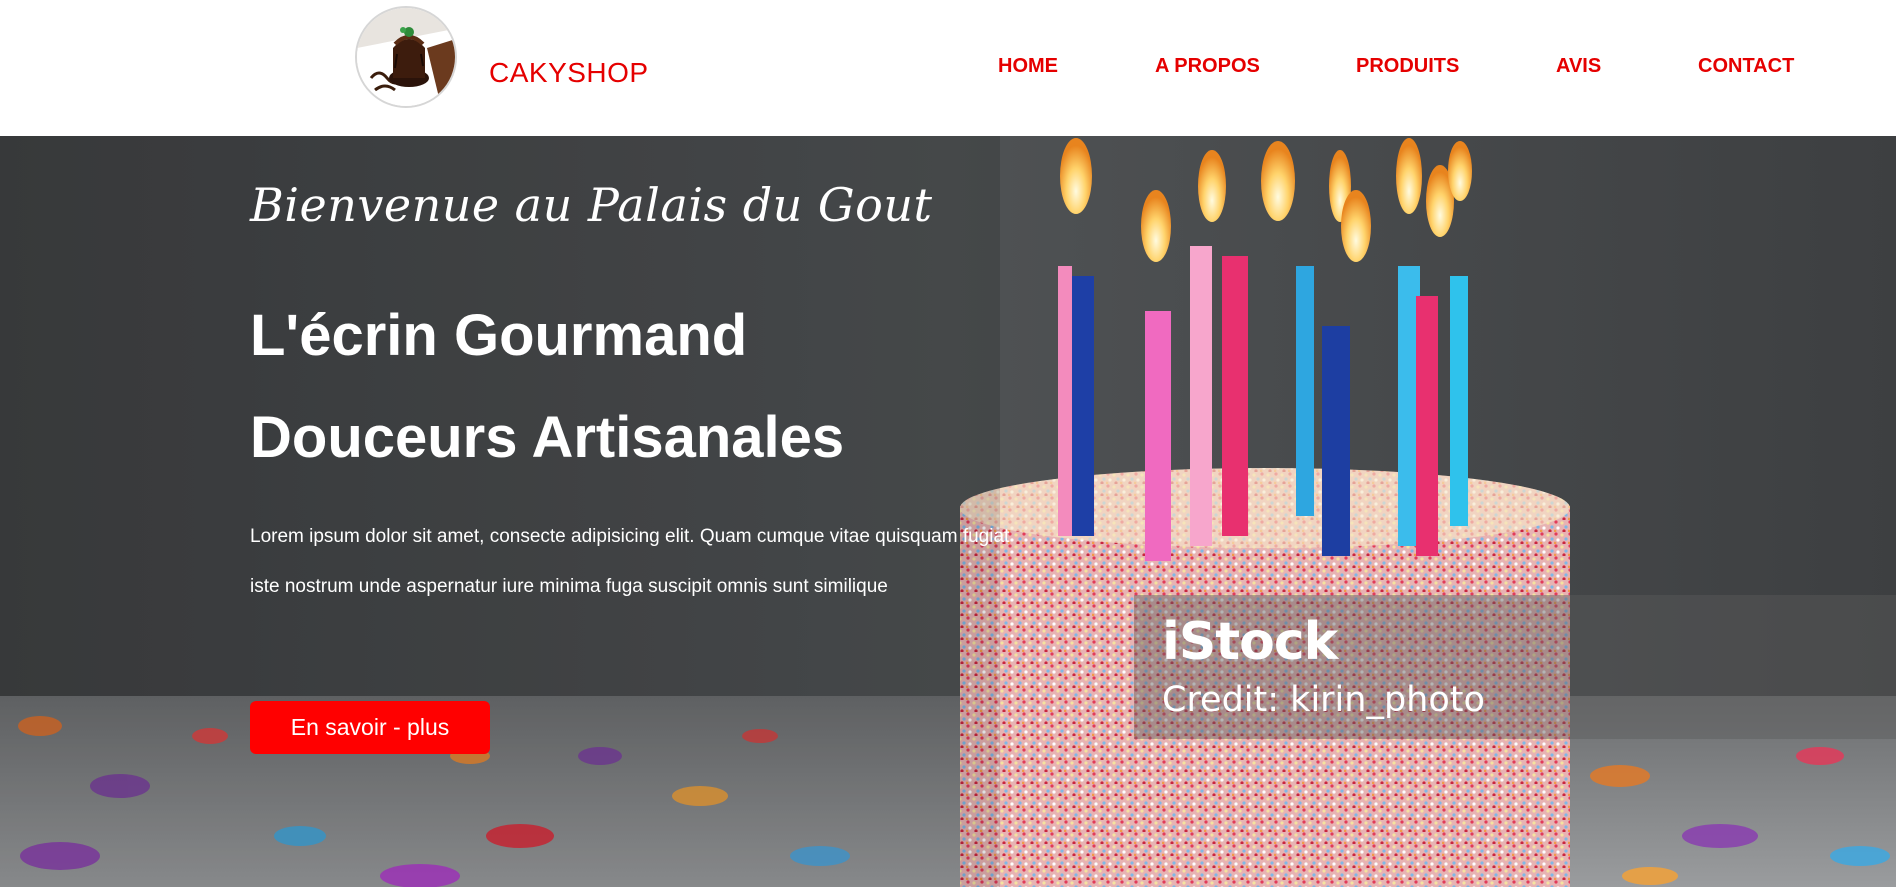  Describe the element at coordinates (1028, 66) in the screenshot. I see `nav-home: HOME` at that location.